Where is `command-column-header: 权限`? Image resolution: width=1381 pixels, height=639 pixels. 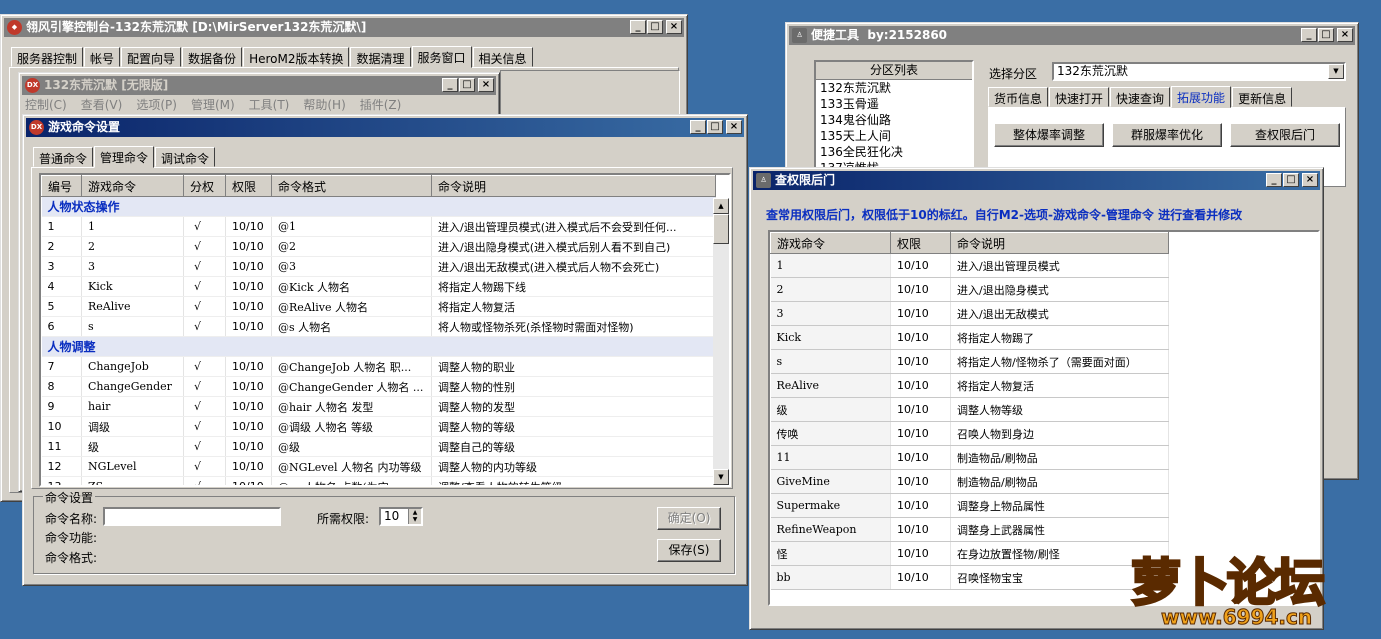 command-column-header: 权限 is located at coordinates (248, 186).